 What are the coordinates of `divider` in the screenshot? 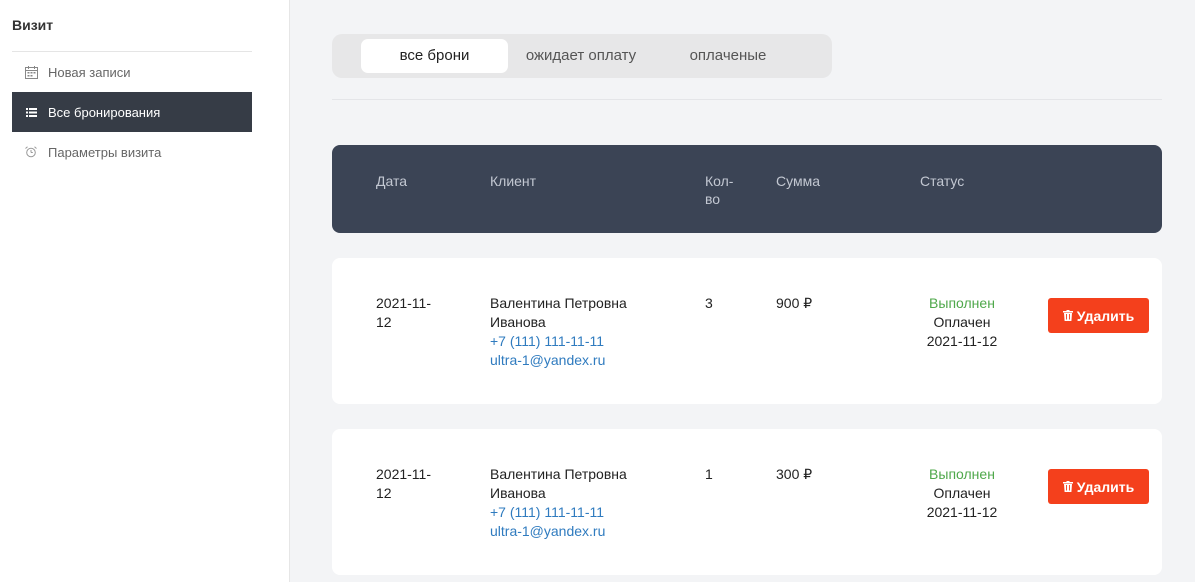 It's located at (747, 99).